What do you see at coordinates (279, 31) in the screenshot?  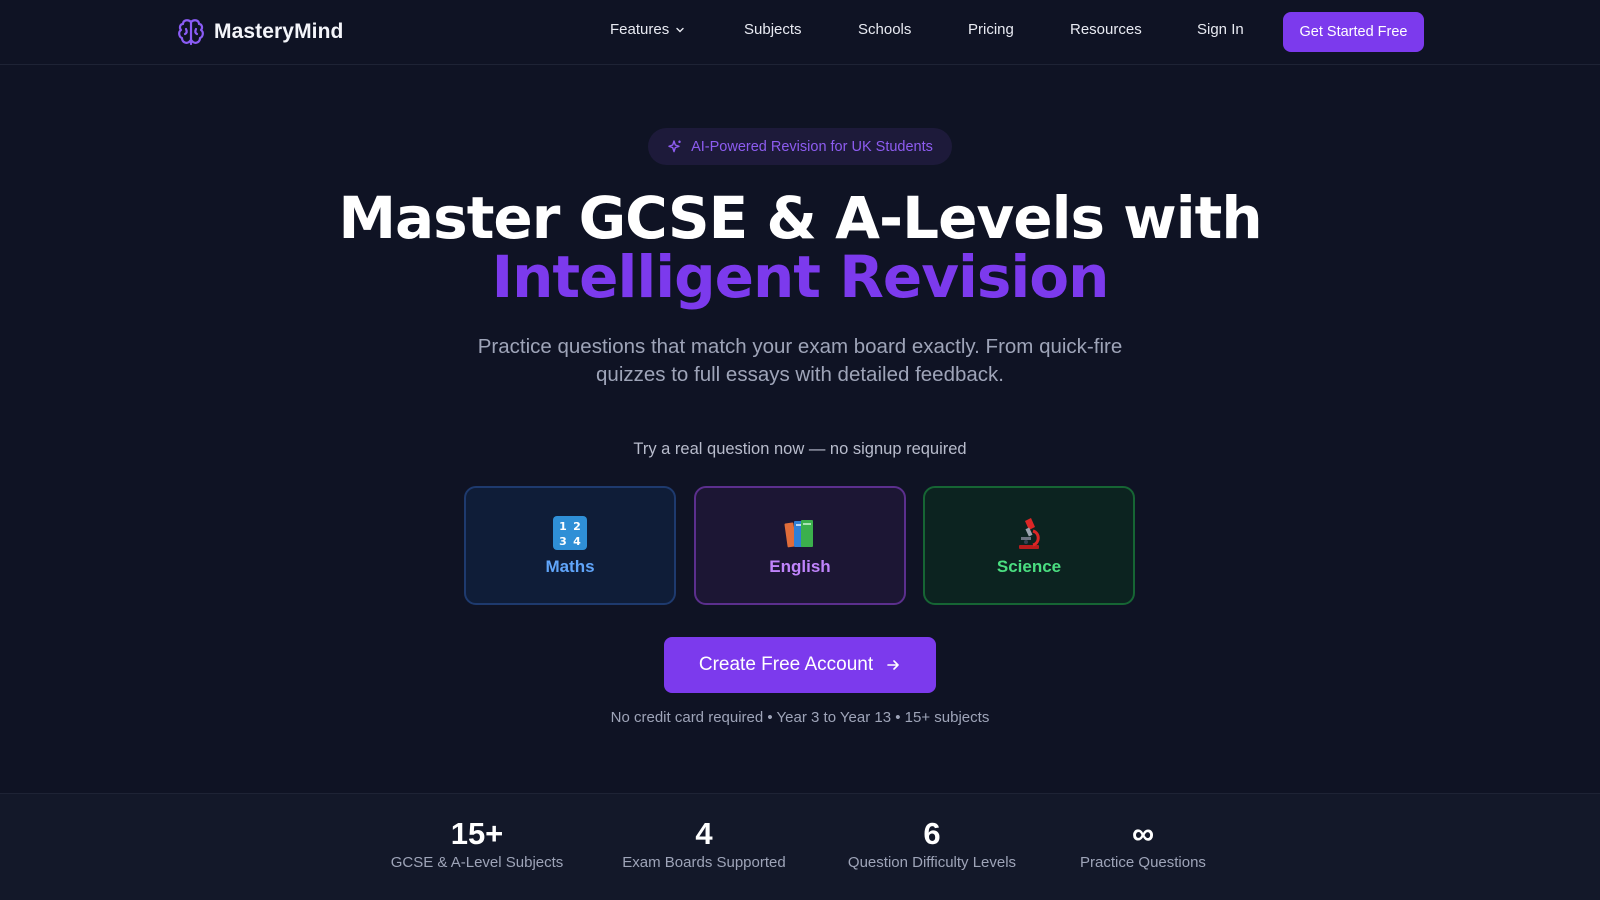 I see `brand-name: MasteryMind` at bounding box center [279, 31].